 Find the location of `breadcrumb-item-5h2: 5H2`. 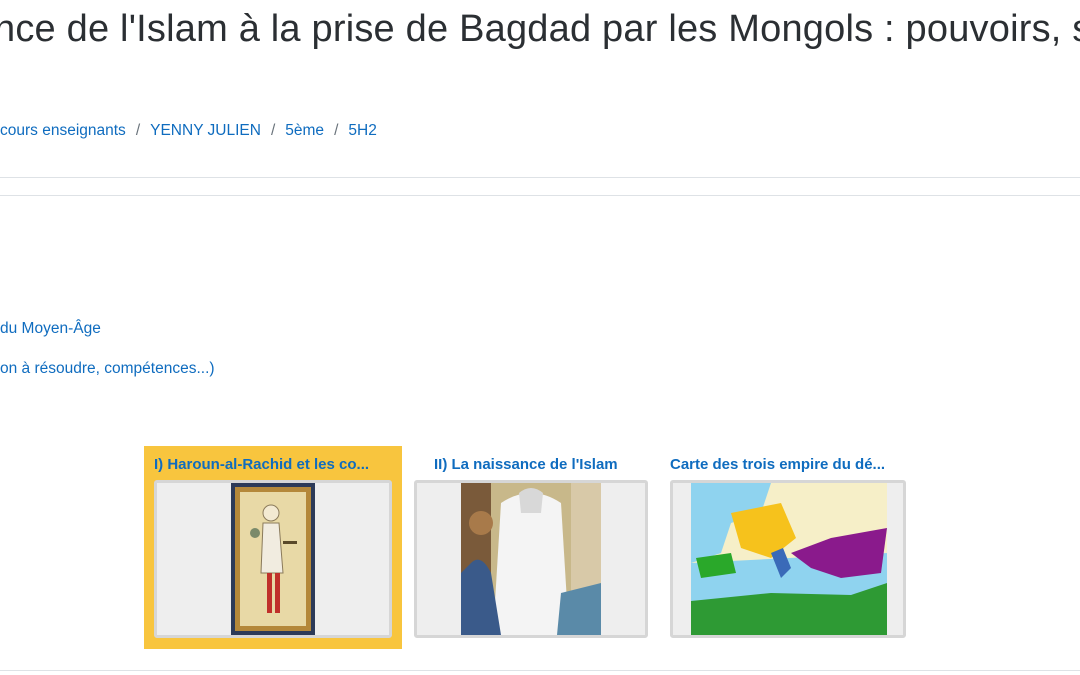

breadcrumb-item-5h2: 5H2 is located at coordinates (362, 130).